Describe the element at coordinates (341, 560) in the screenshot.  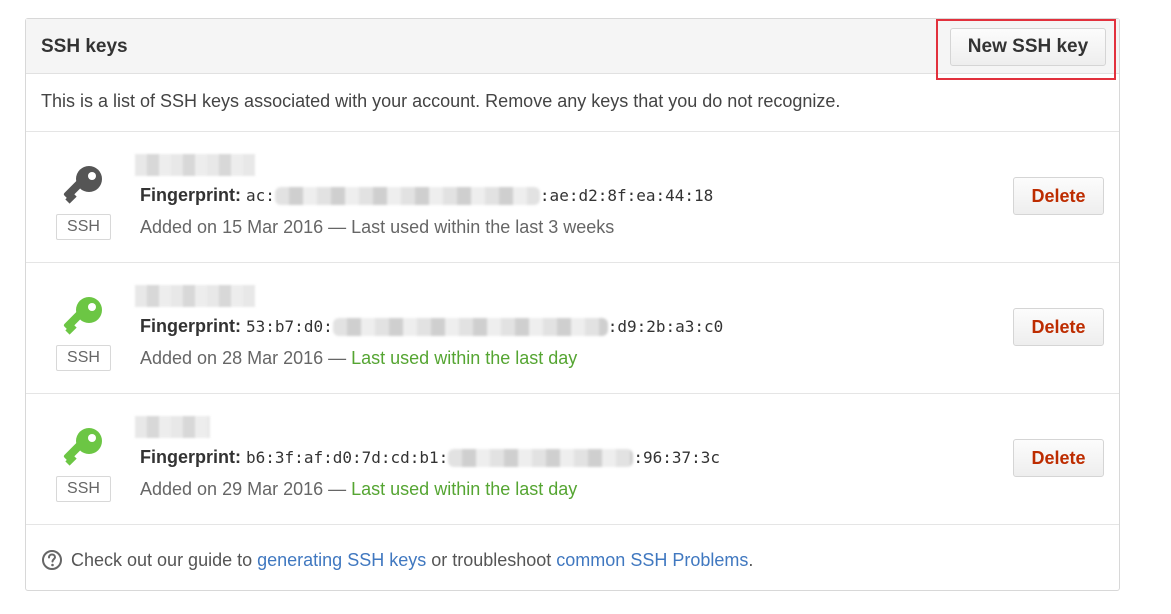
I see `generating-ssh-keys-link: generating SSH keys` at that location.